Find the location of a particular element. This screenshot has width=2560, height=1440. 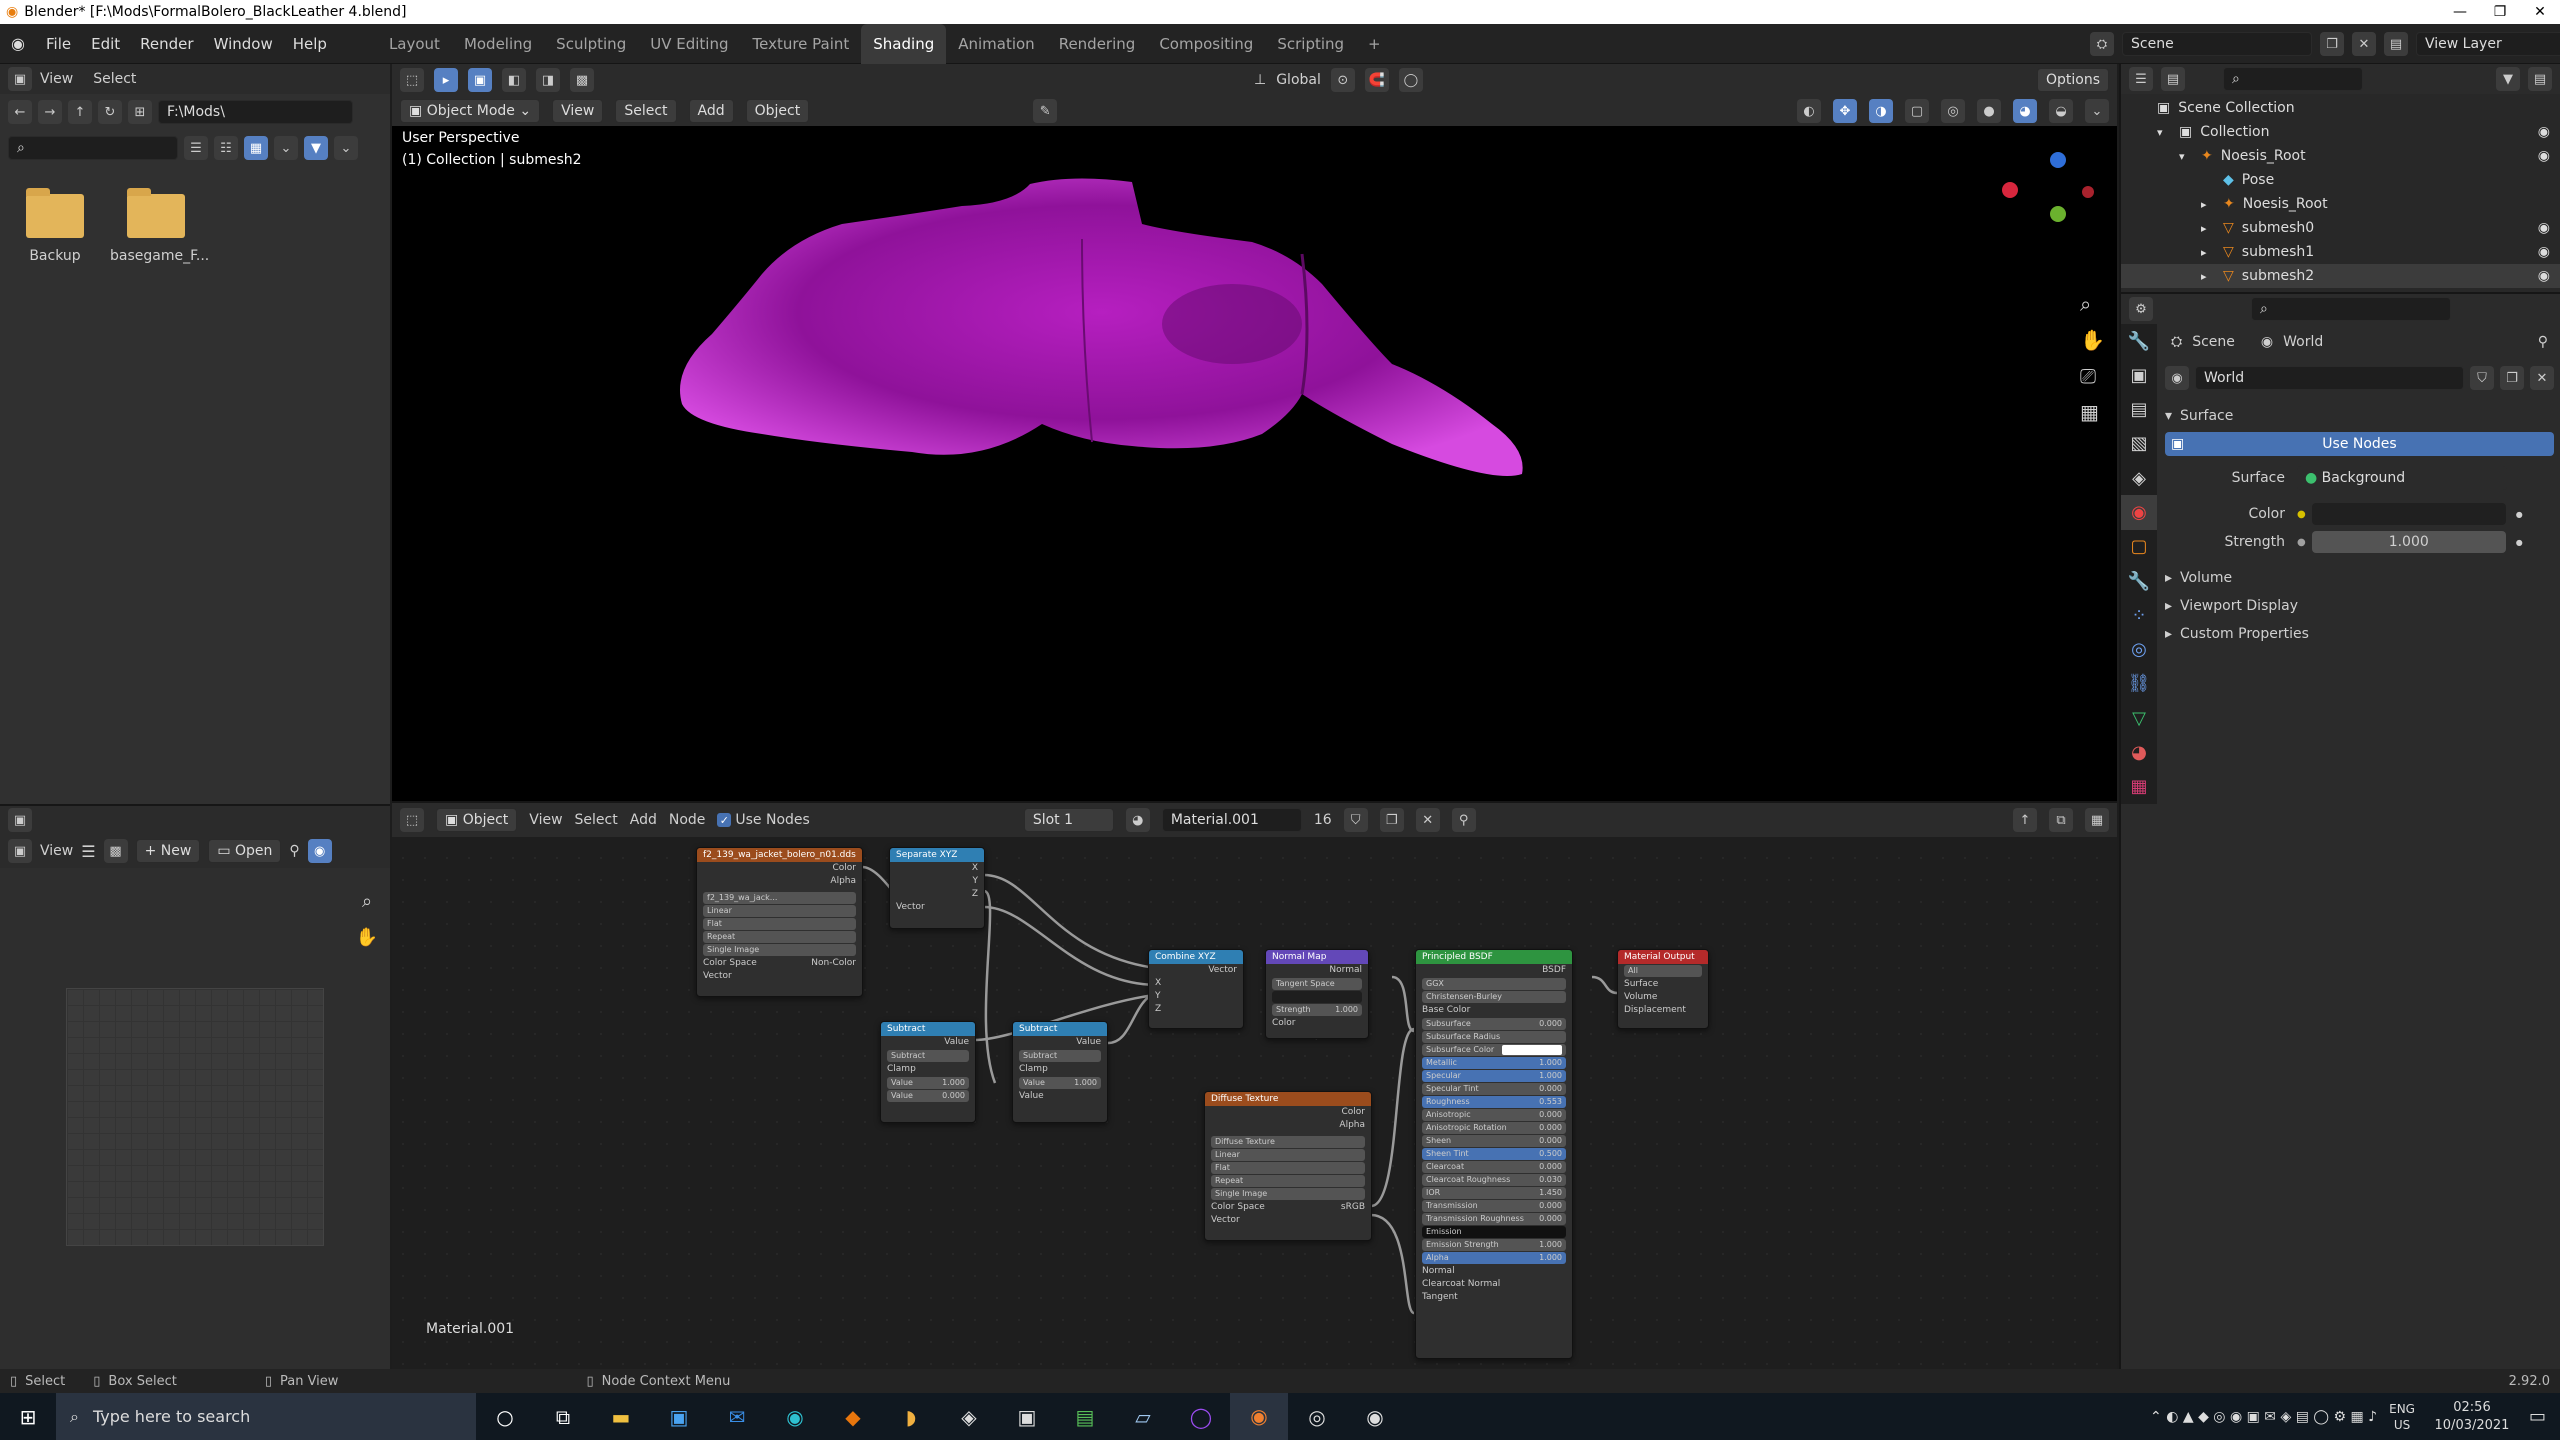

windows-start-icon: ⊞ is located at coordinates (28, 1416).